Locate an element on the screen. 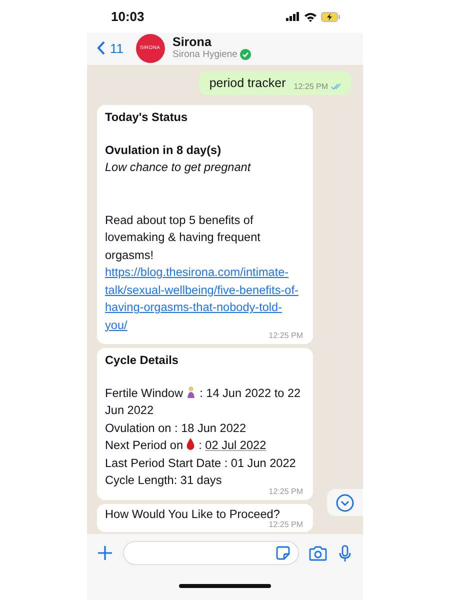 This screenshot has width=450, height=600. scroll-down-button is located at coordinates (345, 502).